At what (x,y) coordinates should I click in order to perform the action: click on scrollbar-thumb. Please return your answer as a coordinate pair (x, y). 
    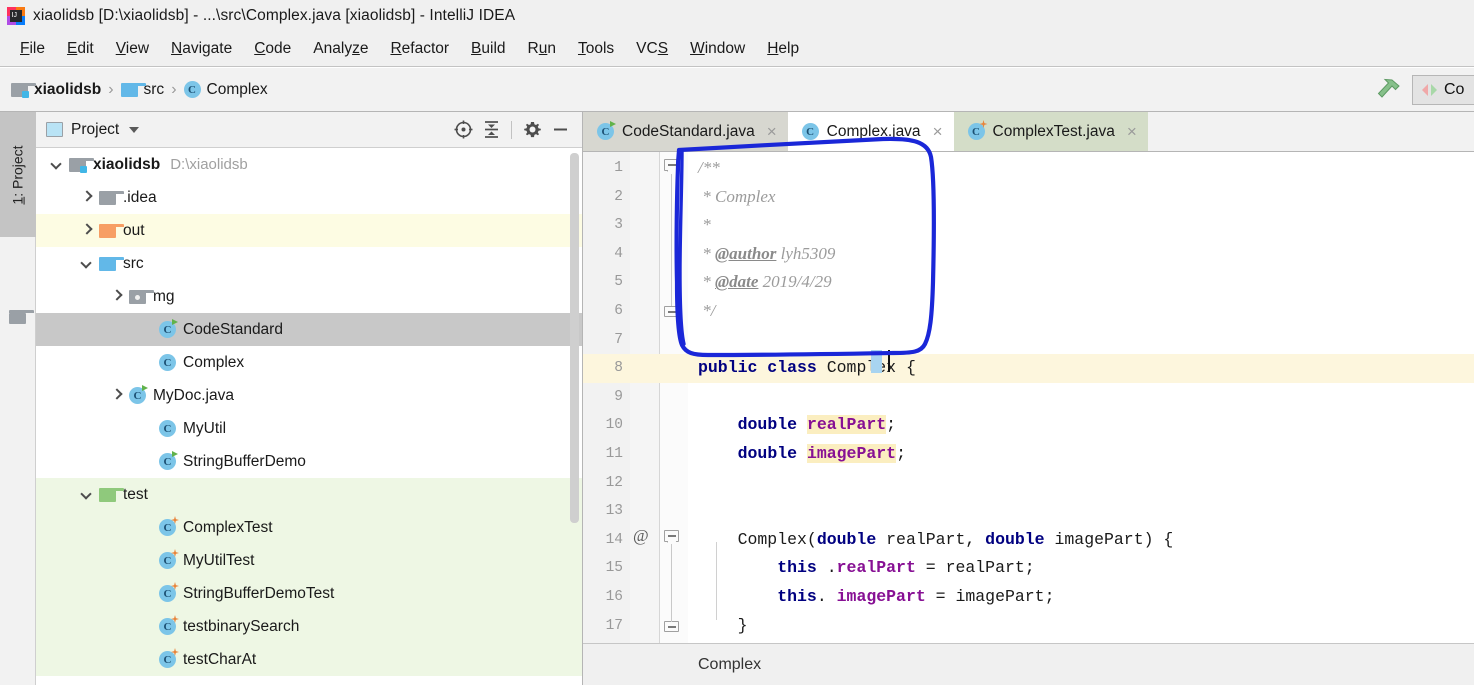
    Looking at the image, I should click on (574, 338).